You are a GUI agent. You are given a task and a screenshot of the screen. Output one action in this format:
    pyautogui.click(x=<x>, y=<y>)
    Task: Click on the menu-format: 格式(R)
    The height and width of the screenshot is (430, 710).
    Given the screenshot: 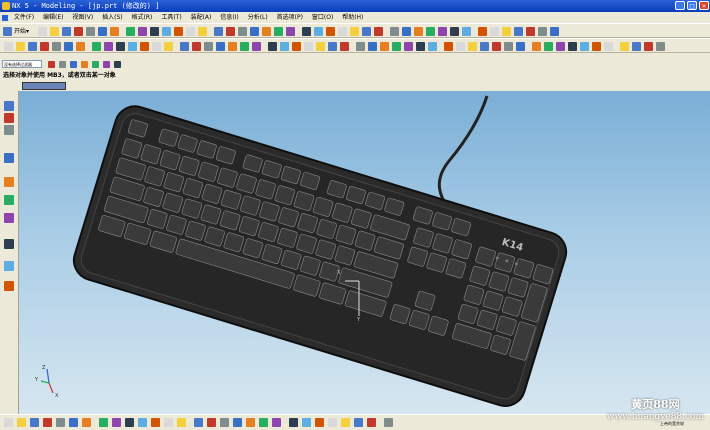 What is the action you would take?
    pyautogui.click(x=143, y=17)
    